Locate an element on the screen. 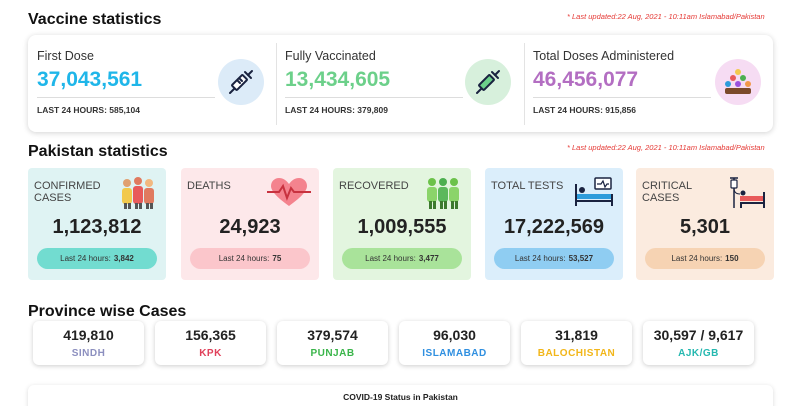  deaths-label: DEATHS is located at coordinates (209, 186).